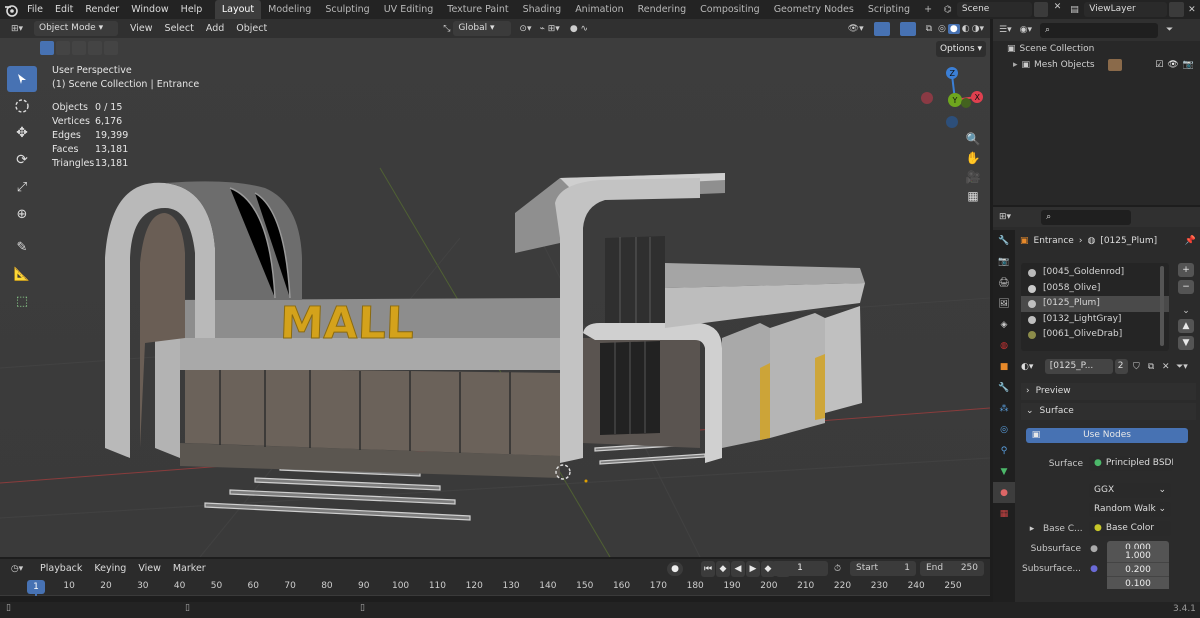 The height and width of the screenshot is (618, 1200). I want to click on output-tab-icon: 🖨, so click(1004, 282).